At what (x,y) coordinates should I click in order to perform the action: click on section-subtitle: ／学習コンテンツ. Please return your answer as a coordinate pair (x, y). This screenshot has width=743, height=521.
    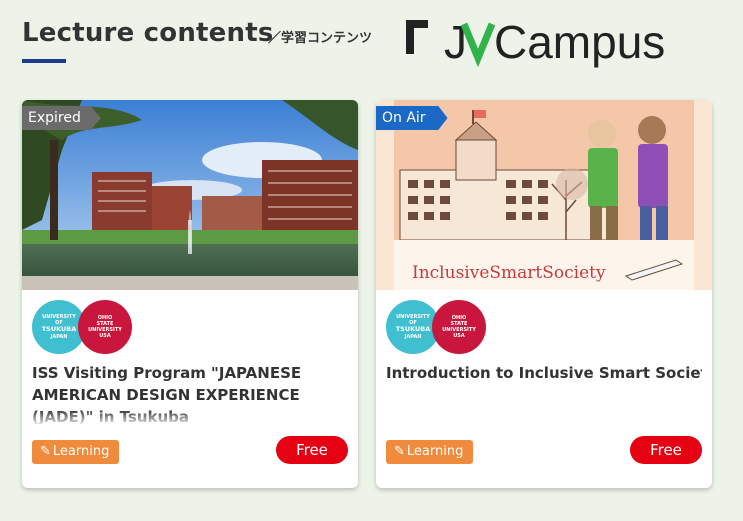
    Looking at the image, I should click on (320, 38).